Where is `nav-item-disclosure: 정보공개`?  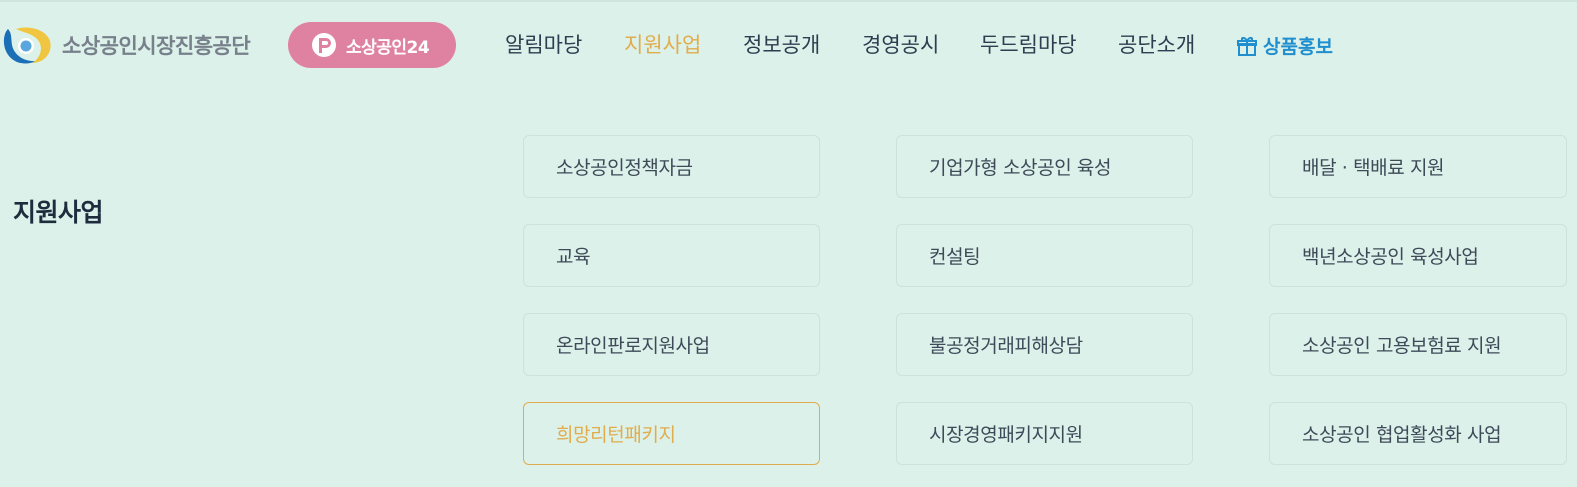 nav-item-disclosure: 정보공개 is located at coordinates (781, 44).